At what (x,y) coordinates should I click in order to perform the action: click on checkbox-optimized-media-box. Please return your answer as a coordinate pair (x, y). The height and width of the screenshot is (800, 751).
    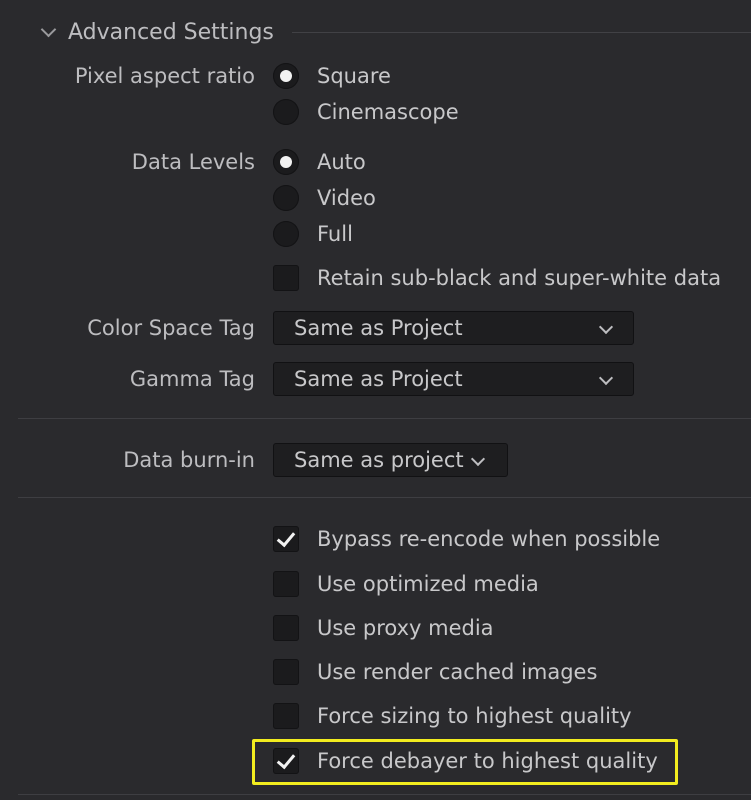
    Looking at the image, I should click on (286, 584).